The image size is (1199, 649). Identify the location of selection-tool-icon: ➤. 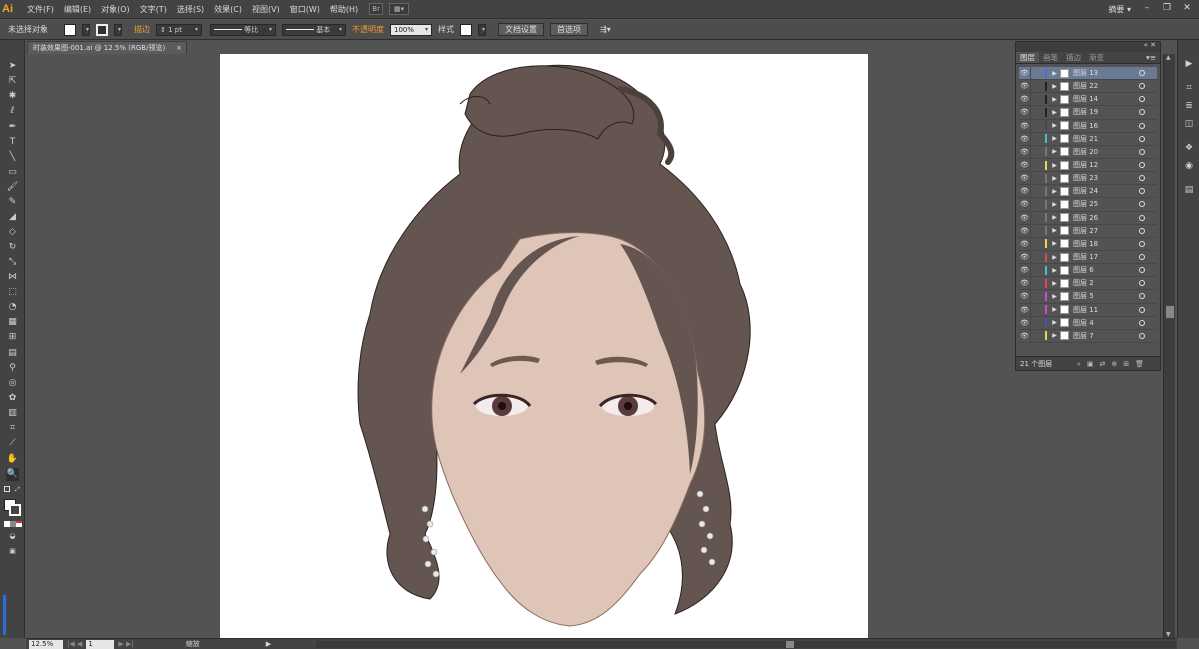
(12, 66).